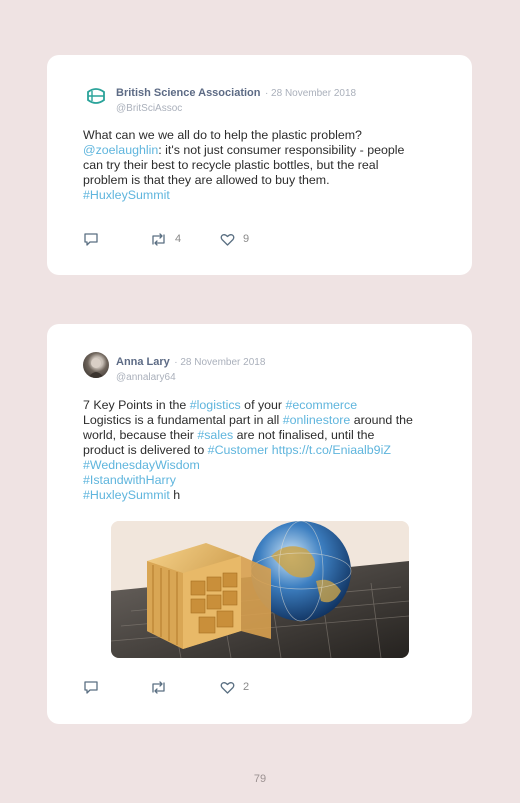 This screenshot has height=803, width=520. I want to click on tweet-text-span: h, so click(175, 495).